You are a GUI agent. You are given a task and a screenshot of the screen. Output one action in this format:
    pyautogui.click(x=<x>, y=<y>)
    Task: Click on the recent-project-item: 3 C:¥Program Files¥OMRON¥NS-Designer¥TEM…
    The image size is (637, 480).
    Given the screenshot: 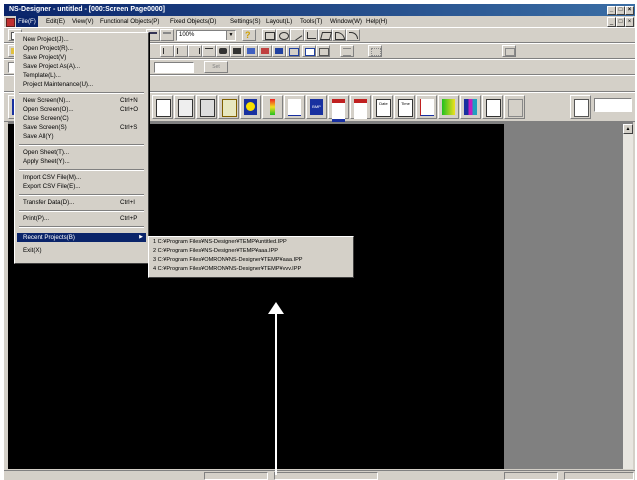 What is the action you would take?
    pyautogui.click(x=228, y=260)
    